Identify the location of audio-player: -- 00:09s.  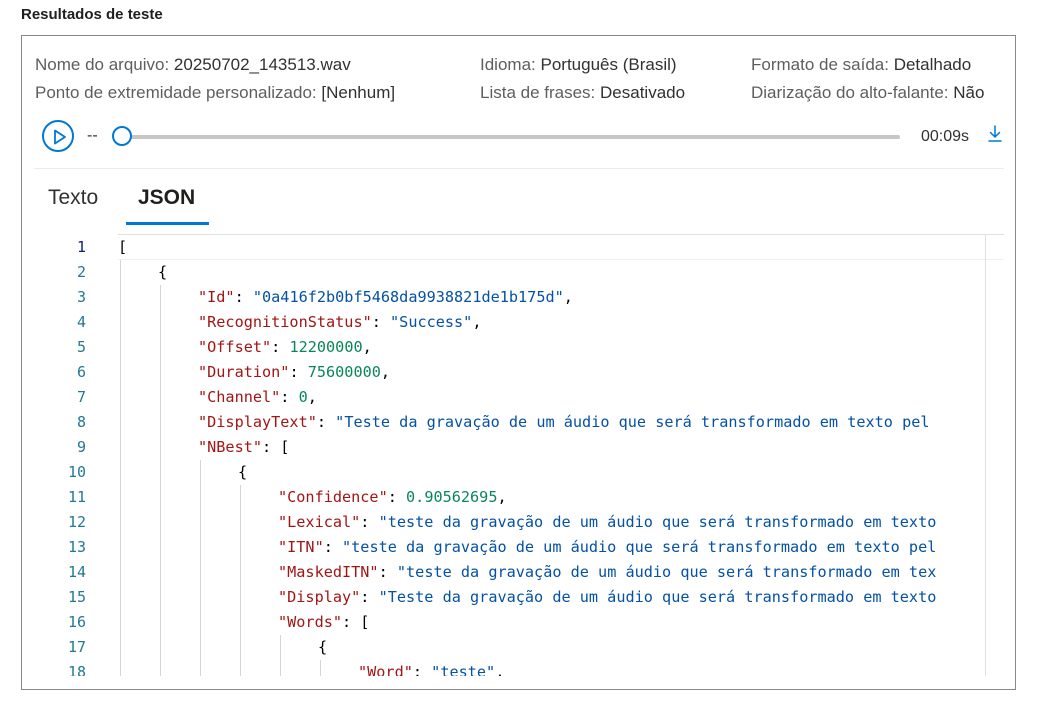
(523, 137).